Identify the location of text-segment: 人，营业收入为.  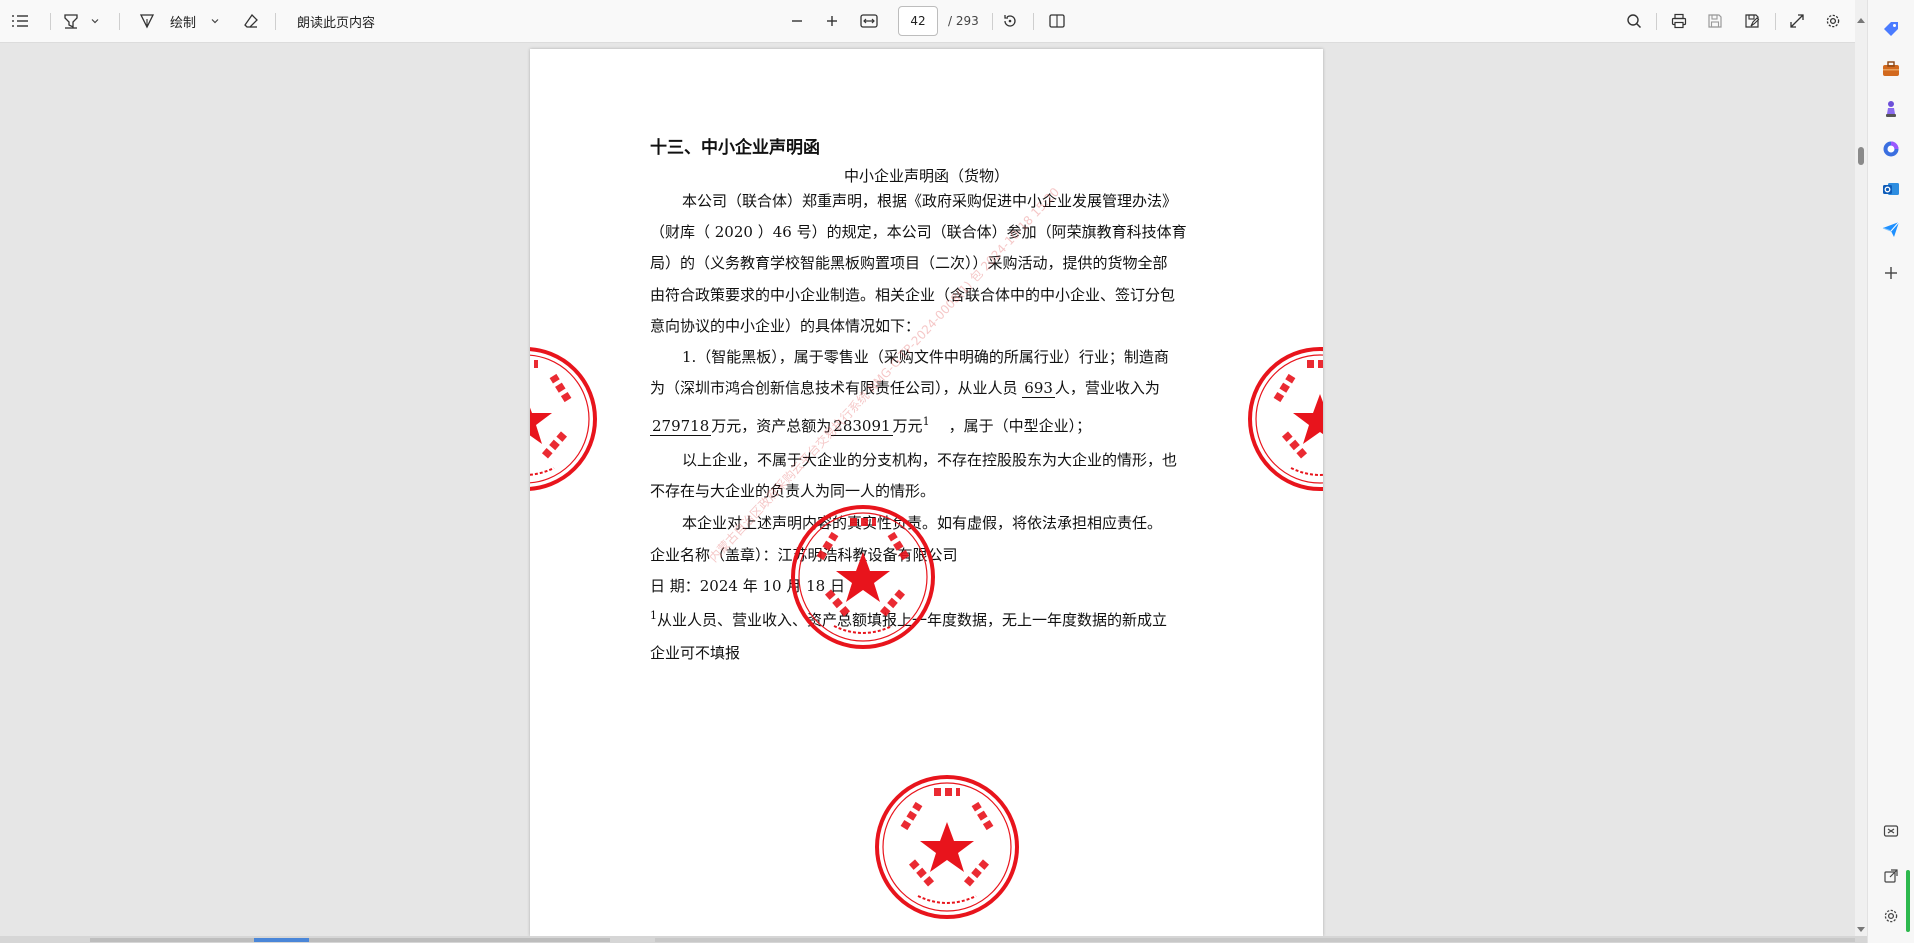
(1107, 388).